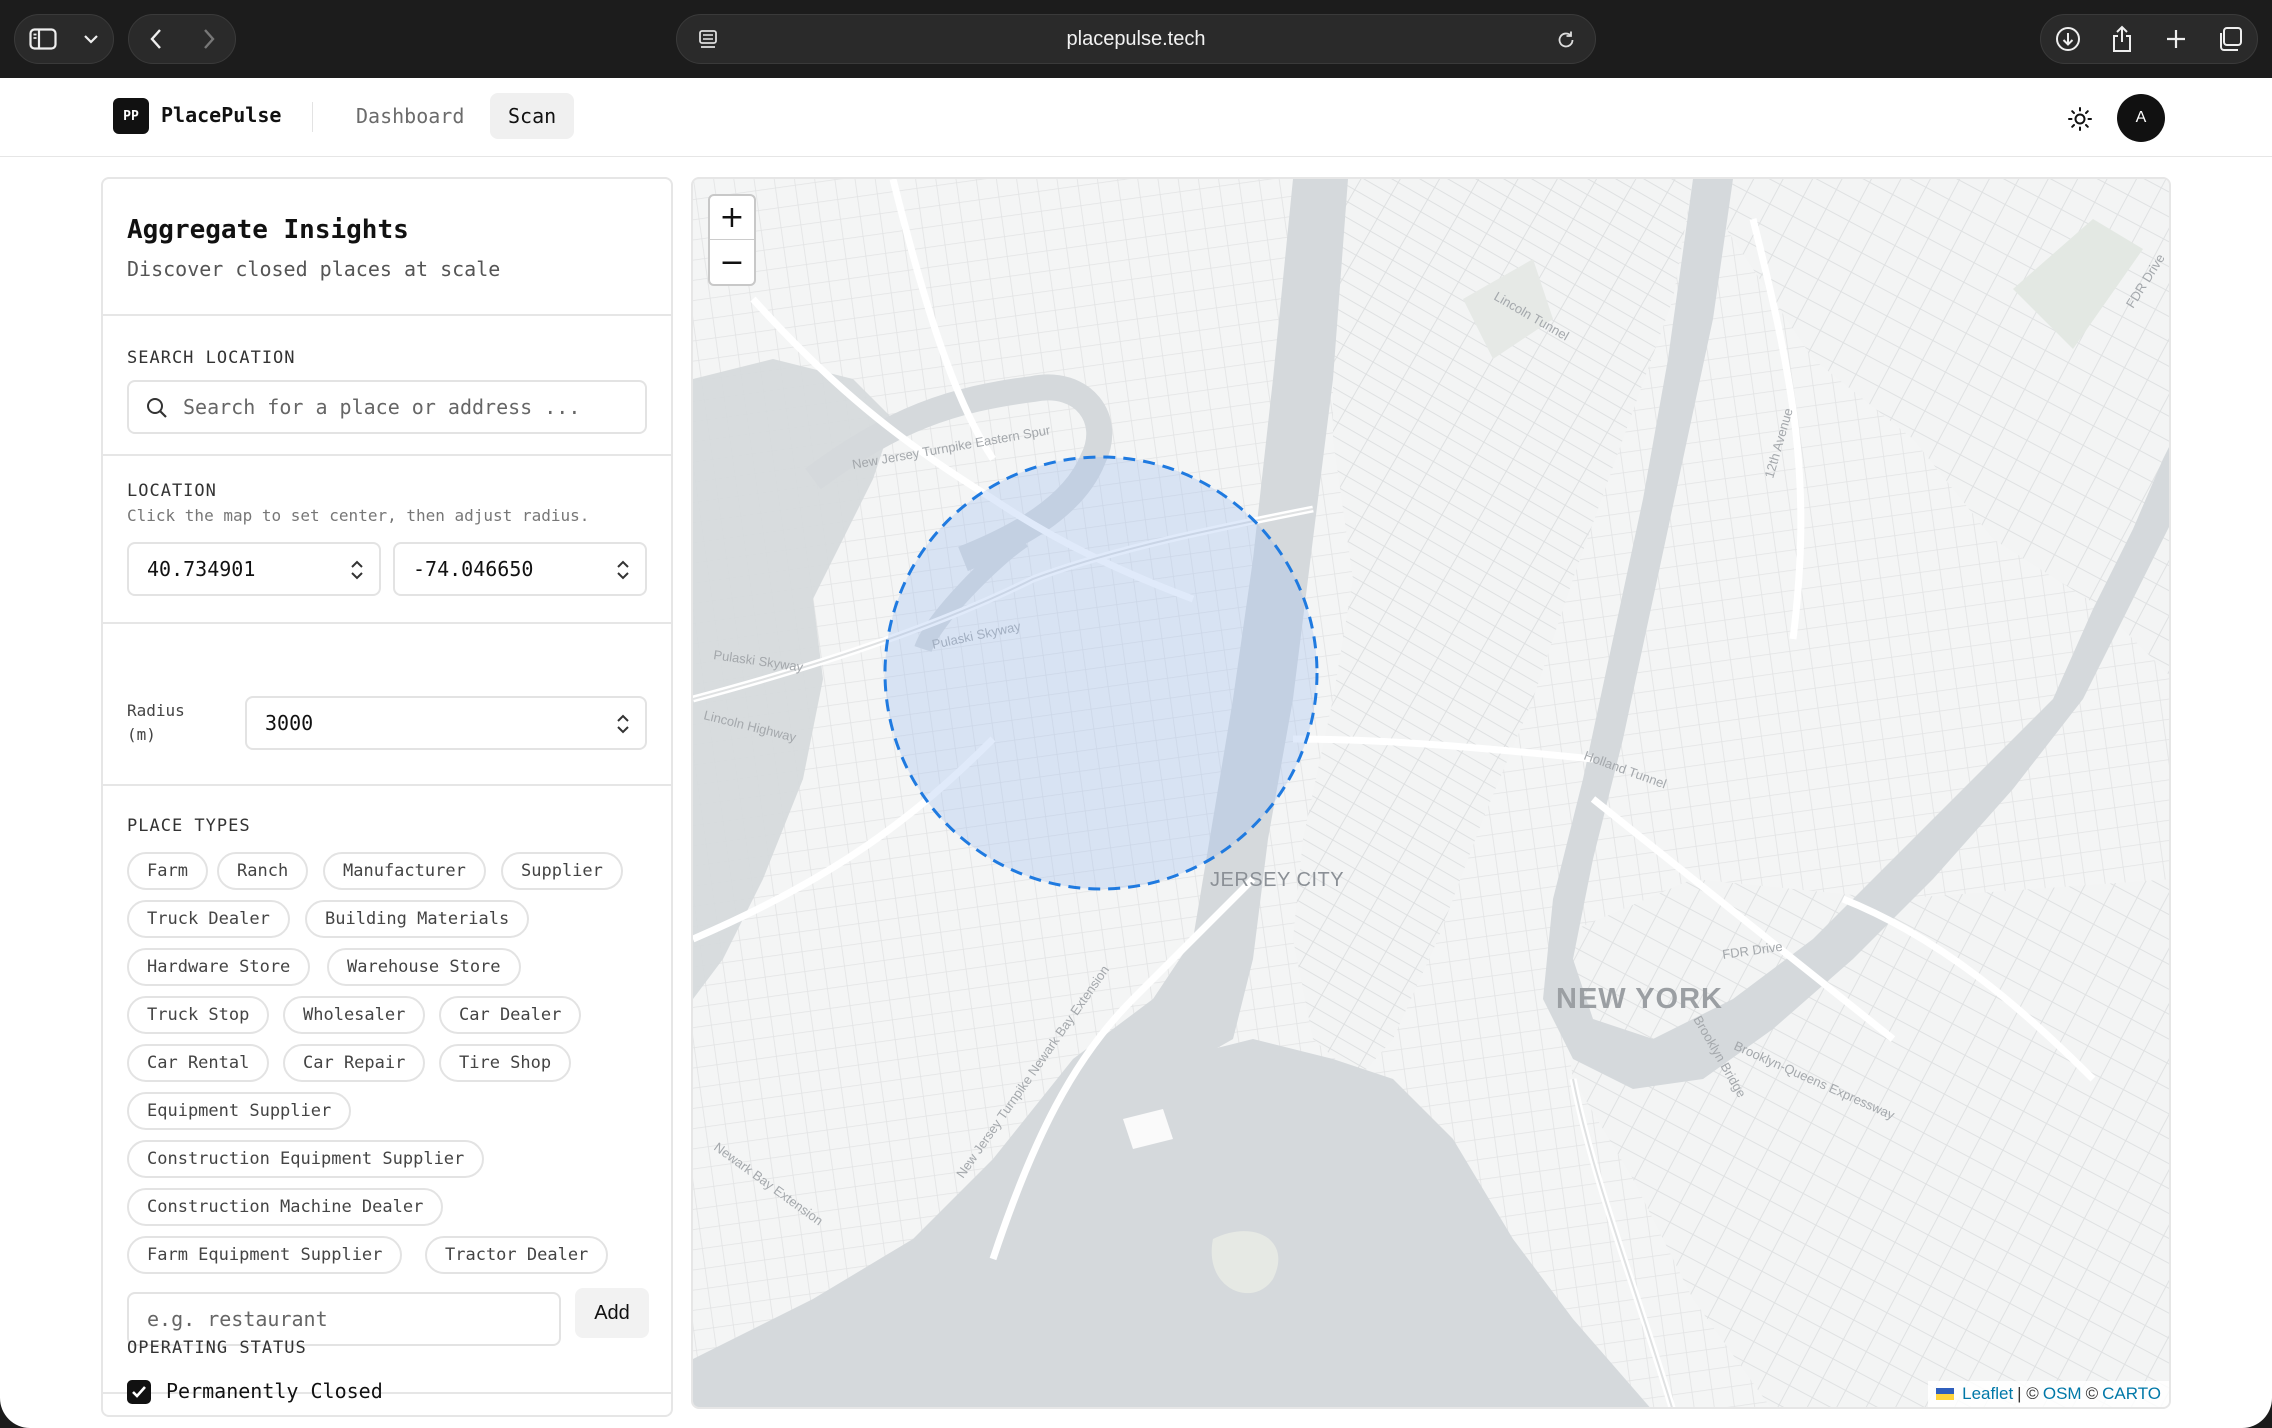 Image resolution: width=2272 pixels, height=1428 pixels. What do you see at coordinates (211, 358) in the screenshot?
I see `search-location-label: SEARCH LOCATION` at bounding box center [211, 358].